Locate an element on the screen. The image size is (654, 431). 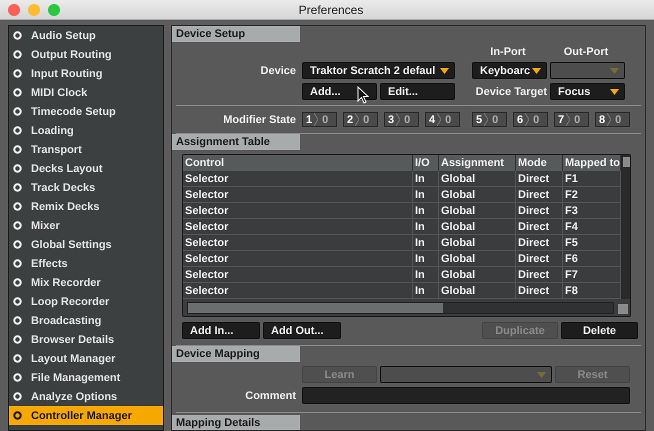
column-header: Assignment is located at coordinates (477, 163).